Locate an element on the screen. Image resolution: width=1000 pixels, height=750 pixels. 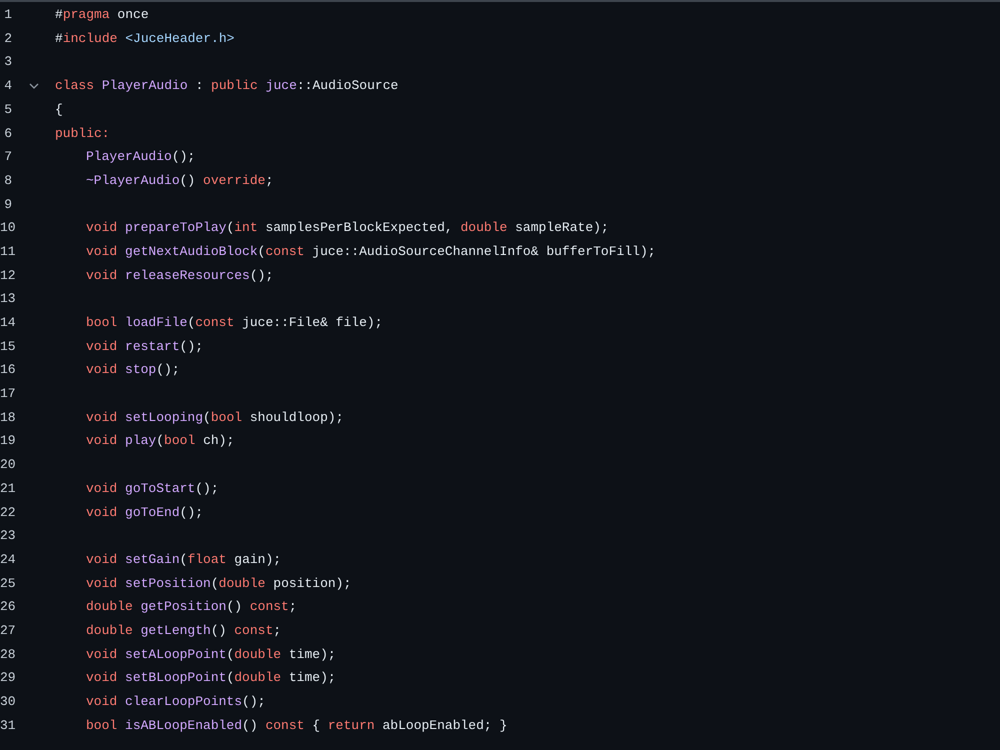
code-line: PlayerAudio(); is located at coordinates (141, 157).